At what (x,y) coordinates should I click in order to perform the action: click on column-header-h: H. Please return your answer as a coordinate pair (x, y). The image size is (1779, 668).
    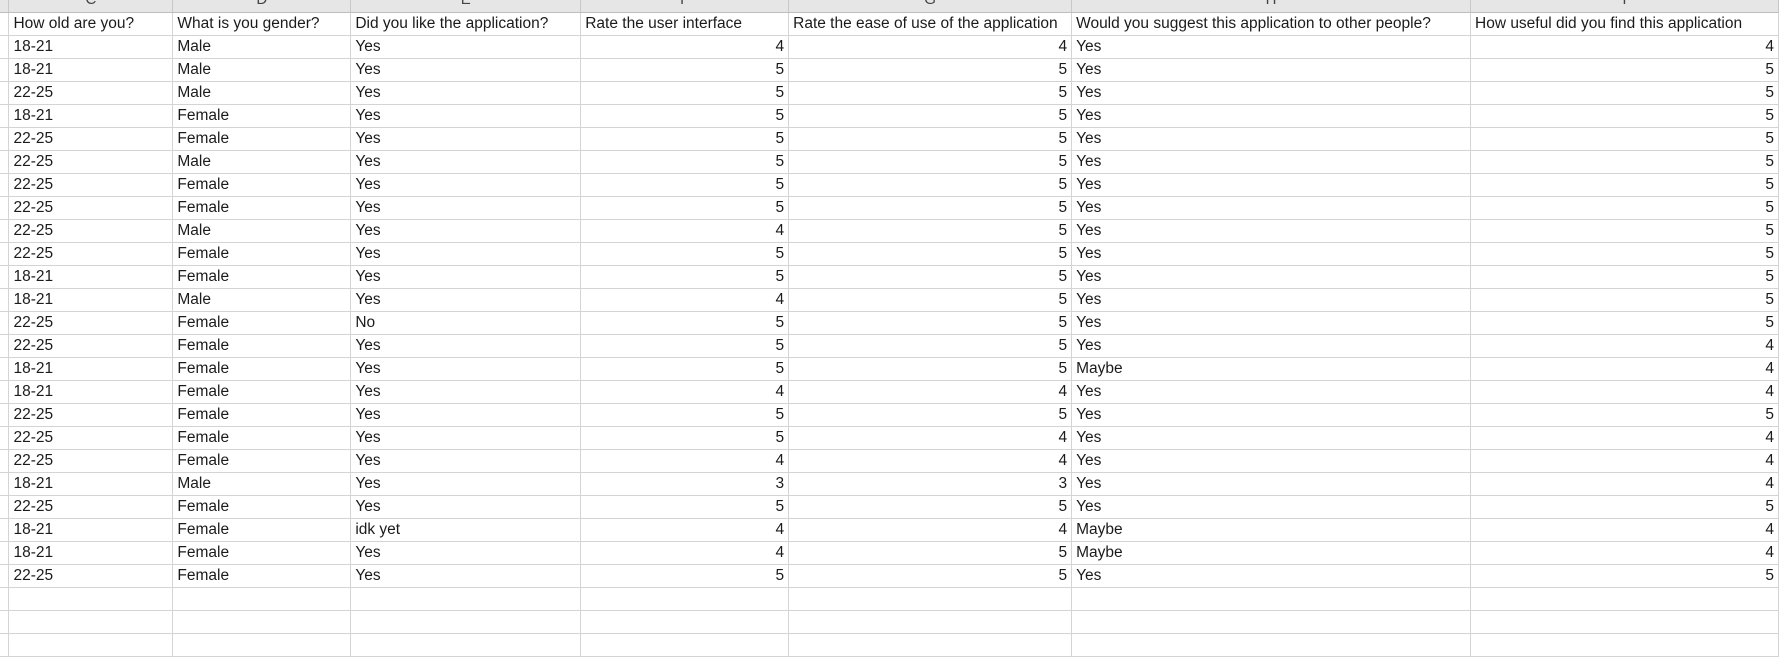
    Looking at the image, I should click on (1271, 6).